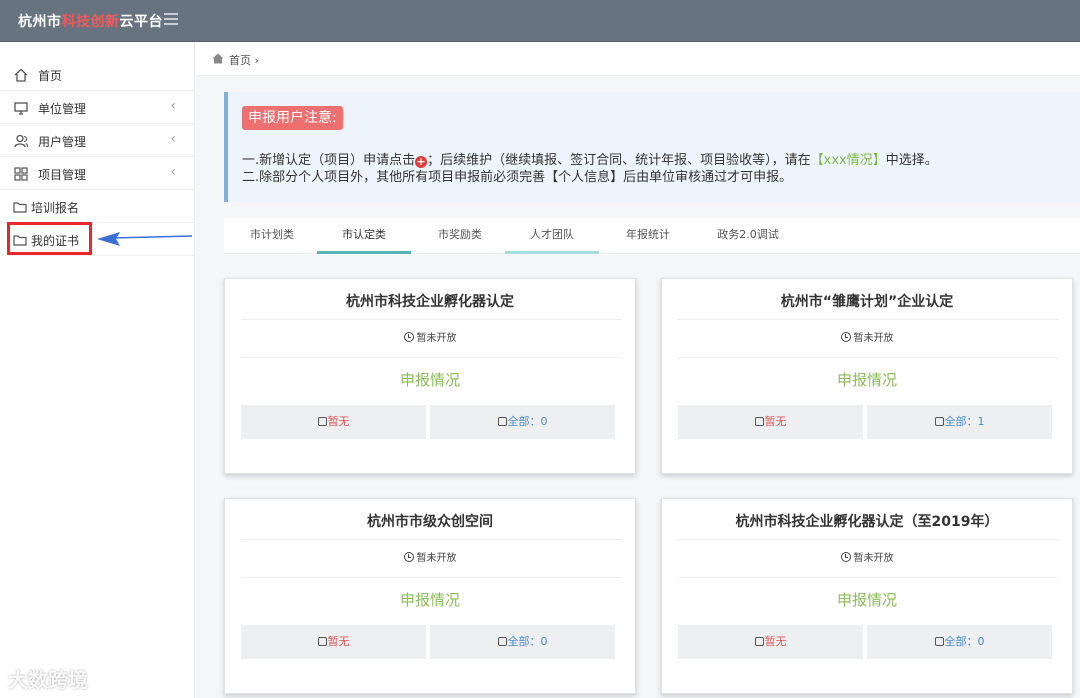  I want to click on sidebar-item-label: 首页, so click(50, 76).